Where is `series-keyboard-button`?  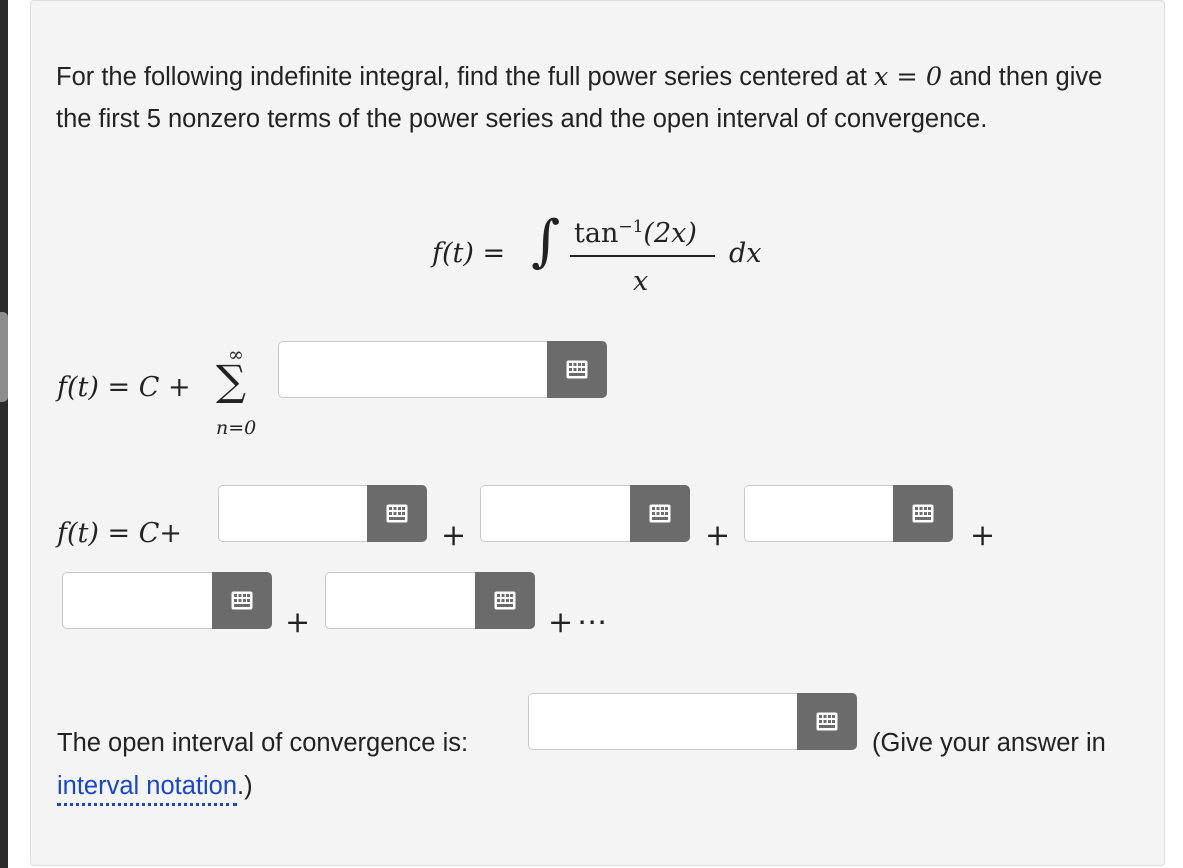 series-keyboard-button is located at coordinates (577, 369).